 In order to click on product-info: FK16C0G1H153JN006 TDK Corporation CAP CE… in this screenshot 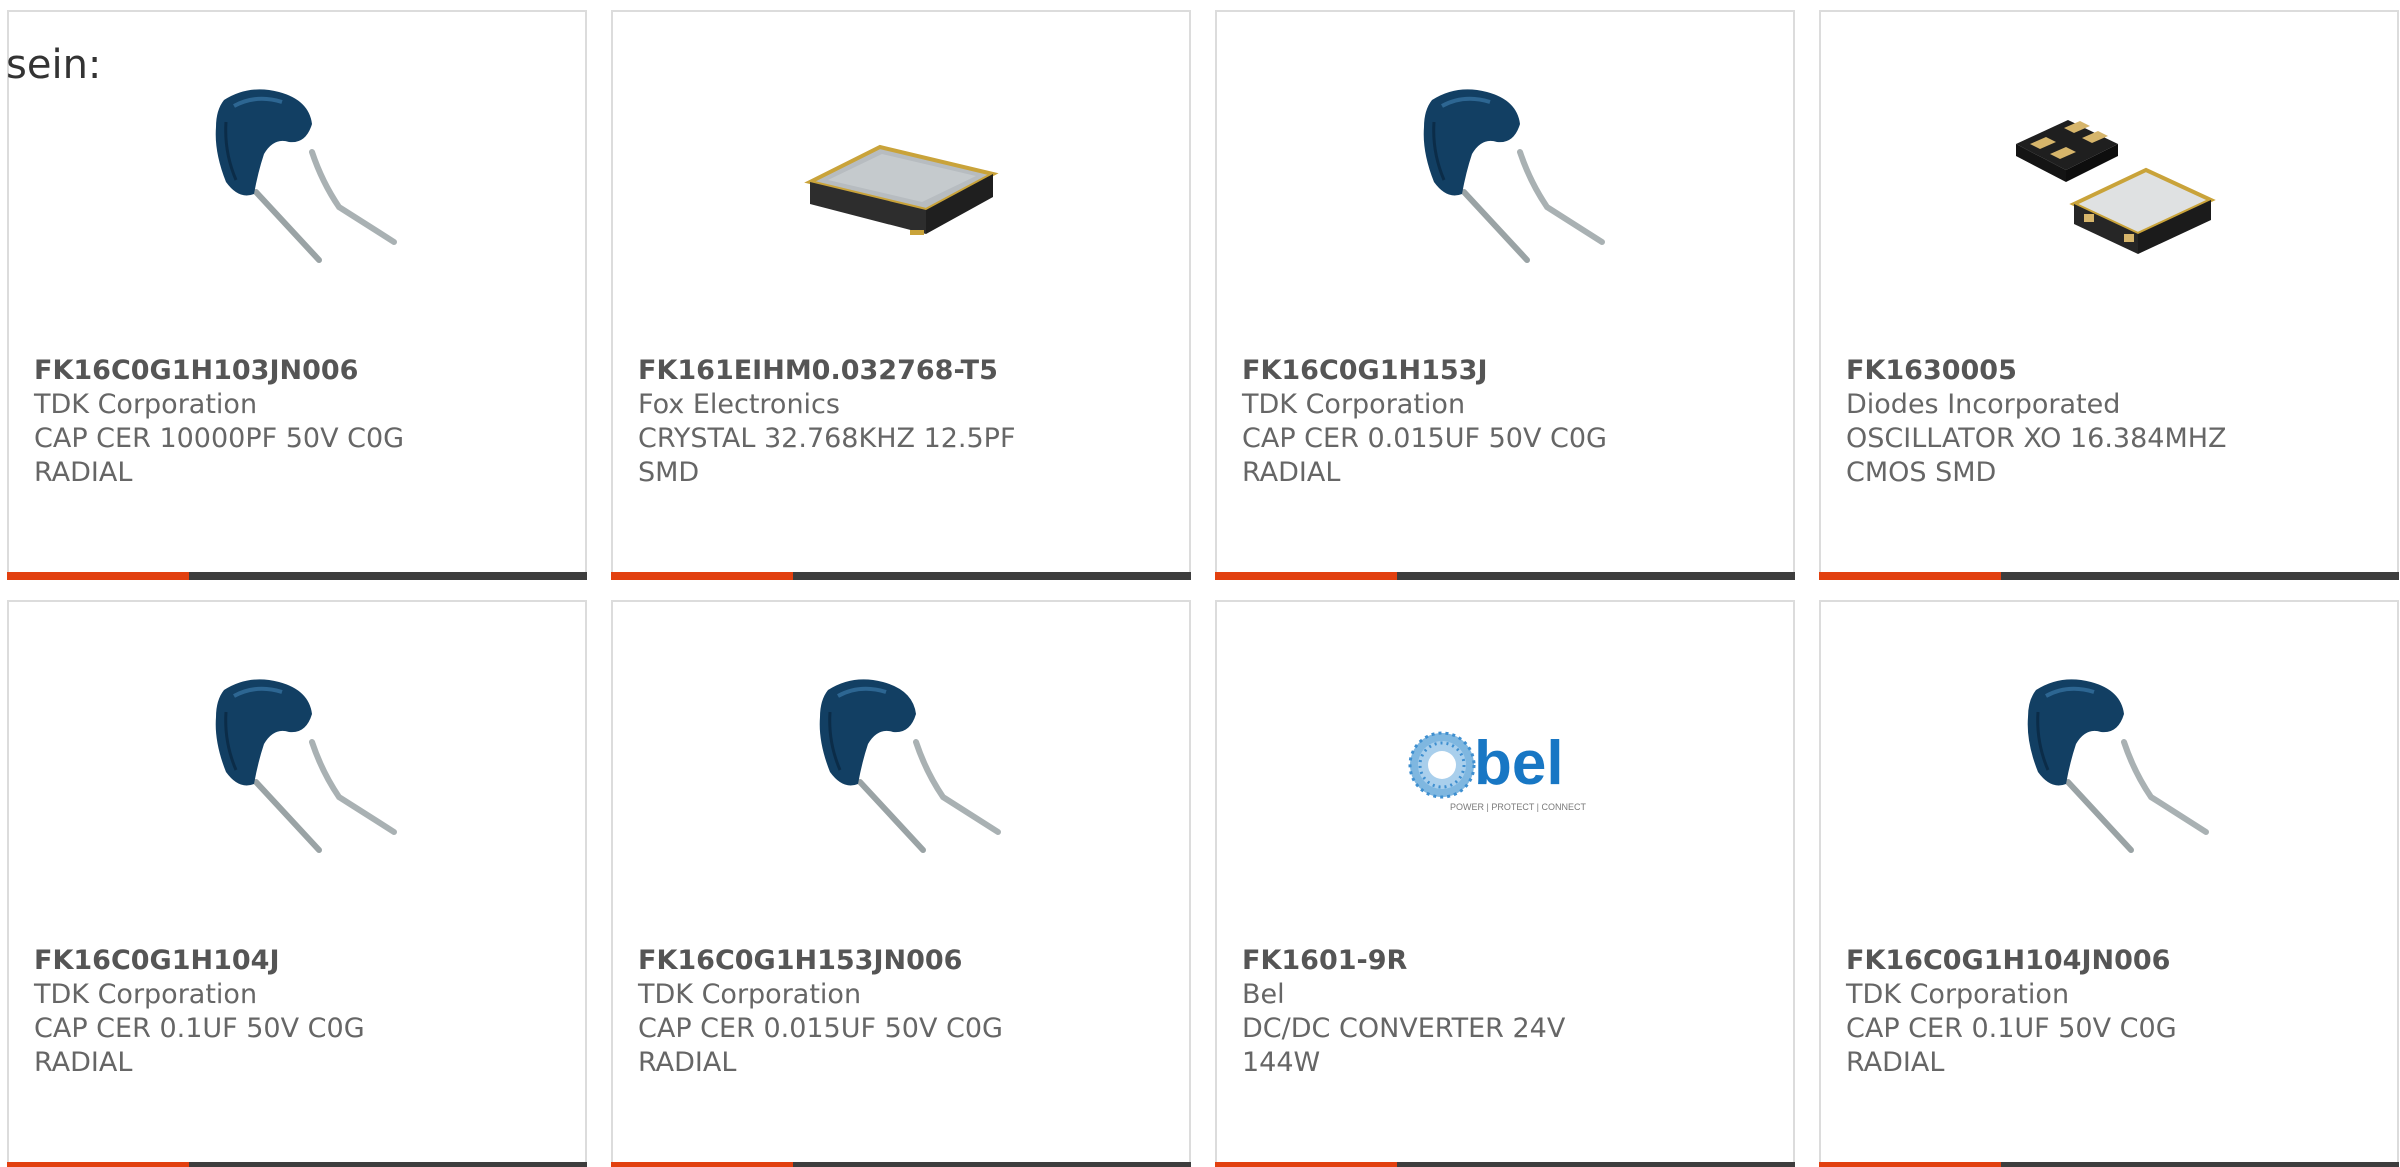, I will do `click(898, 1012)`.